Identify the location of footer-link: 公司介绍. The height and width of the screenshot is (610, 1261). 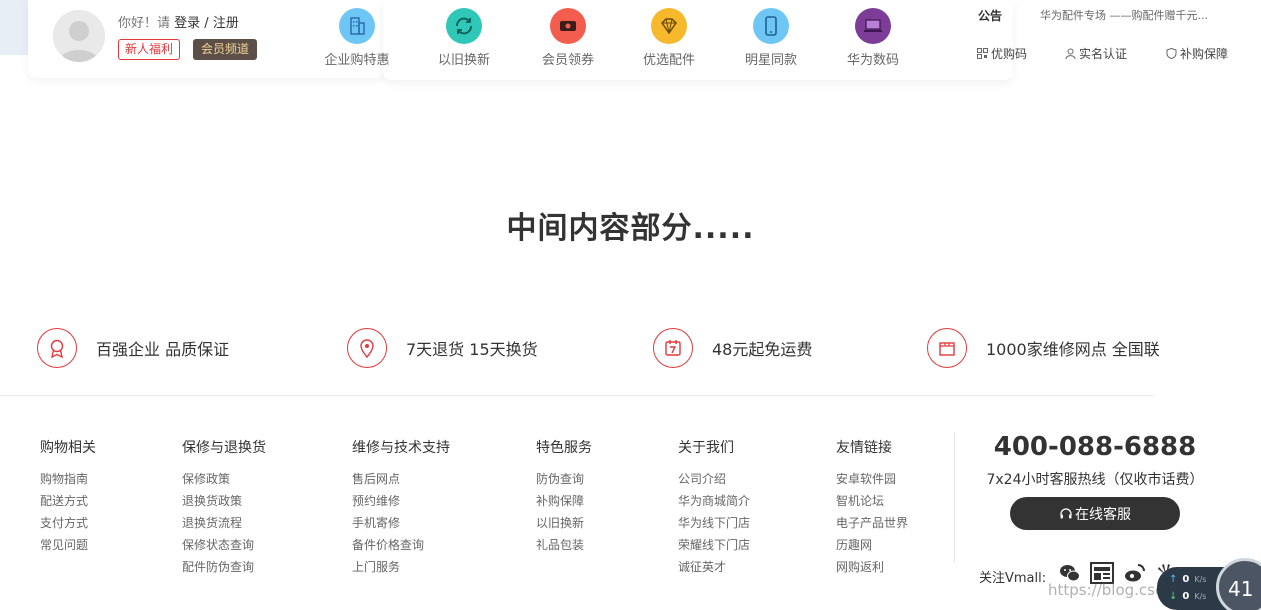
(714, 479).